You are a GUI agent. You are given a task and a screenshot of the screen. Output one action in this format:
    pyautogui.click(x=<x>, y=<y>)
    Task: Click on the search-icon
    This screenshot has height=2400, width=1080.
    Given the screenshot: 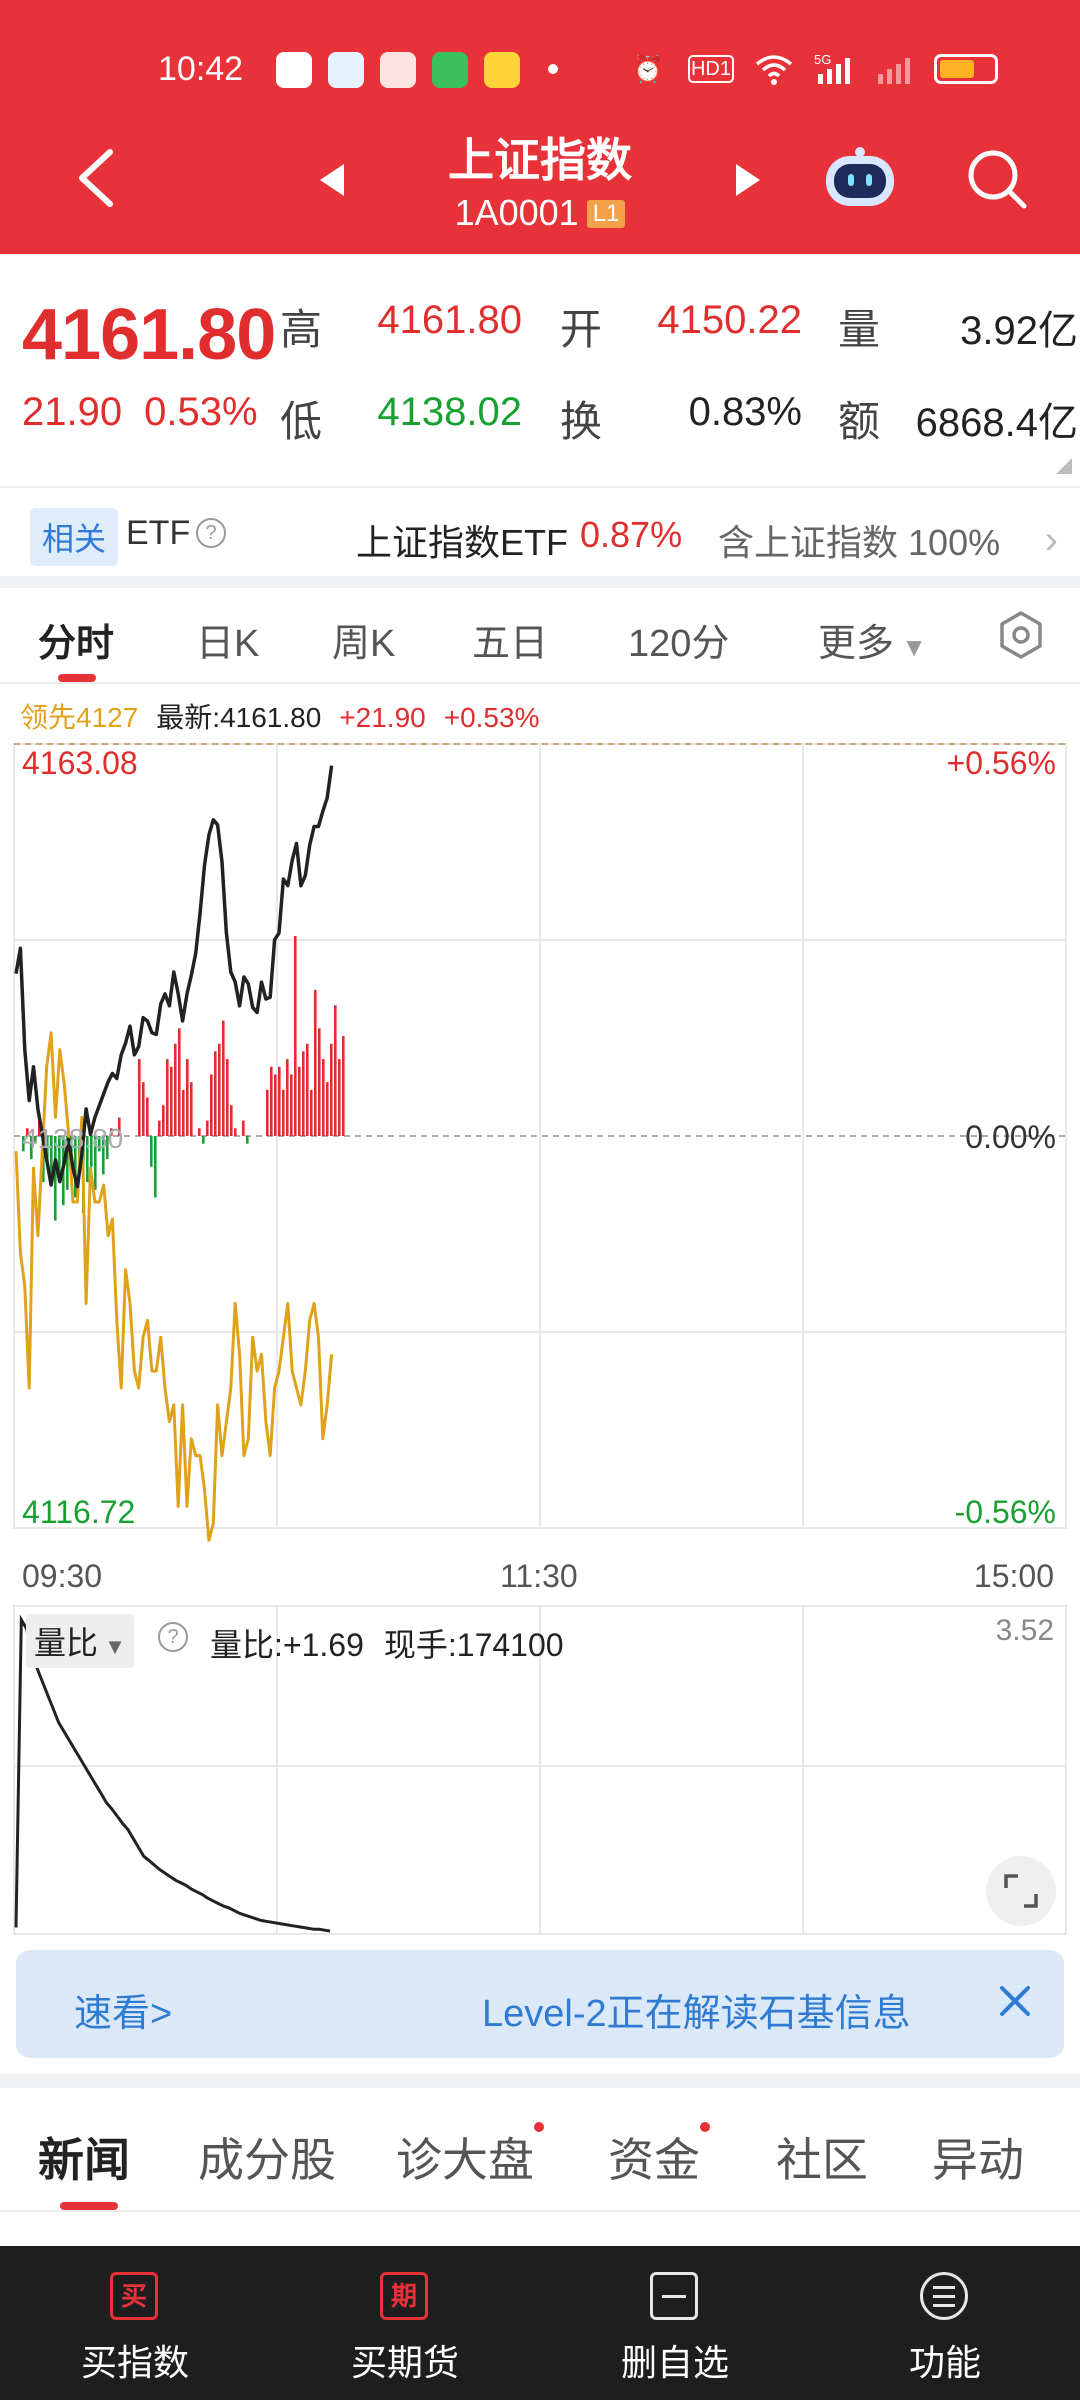 What is the action you would take?
    pyautogui.click(x=997, y=179)
    